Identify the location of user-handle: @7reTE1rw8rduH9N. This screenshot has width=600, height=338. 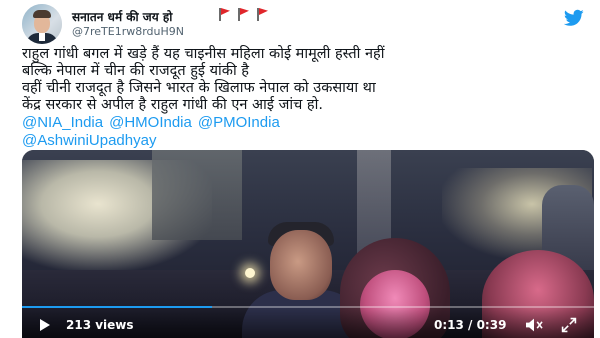
(128, 31).